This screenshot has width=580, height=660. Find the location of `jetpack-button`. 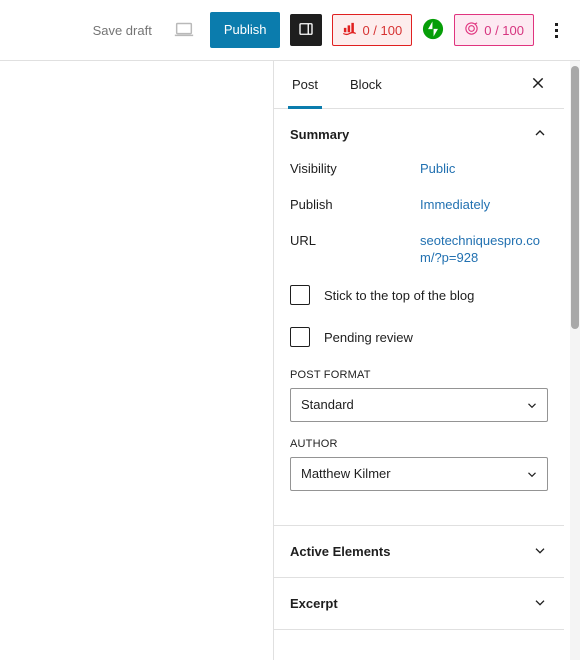

jetpack-button is located at coordinates (433, 30).